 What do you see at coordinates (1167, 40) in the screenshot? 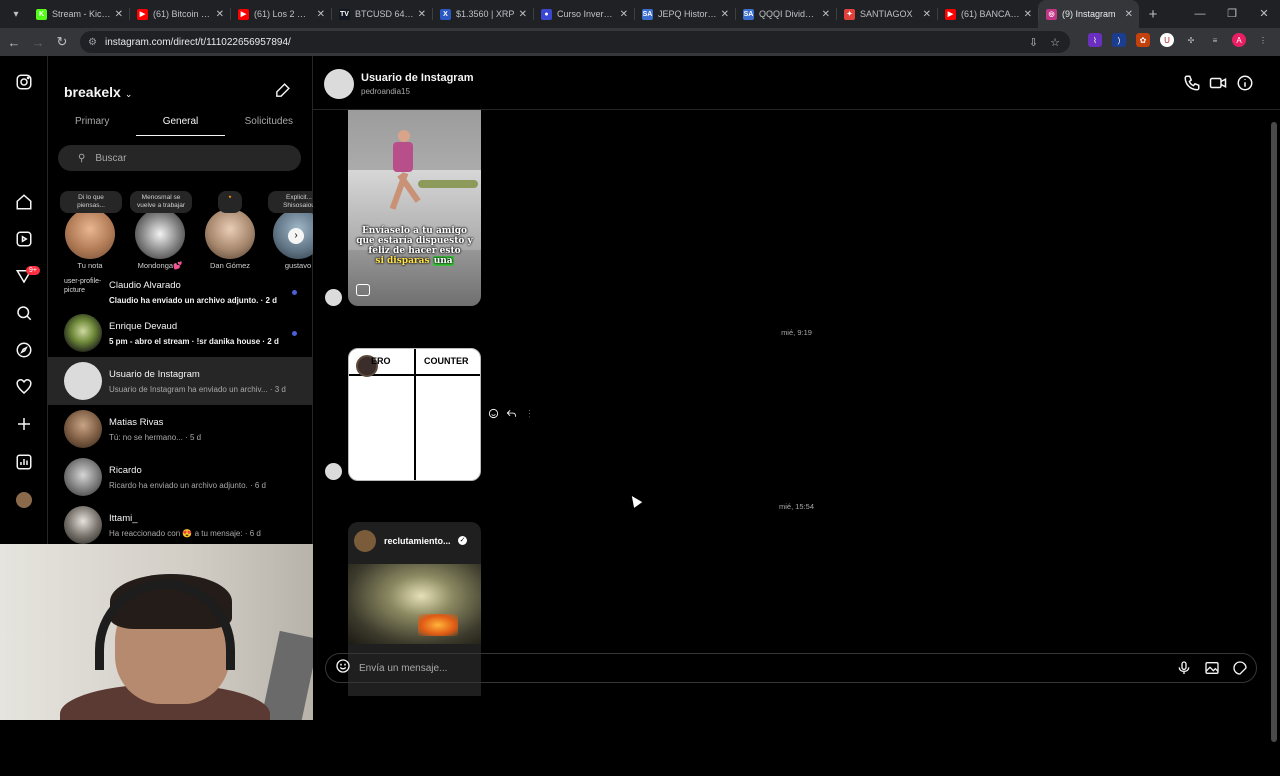
I see `extension-icon: U` at bounding box center [1167, 40].